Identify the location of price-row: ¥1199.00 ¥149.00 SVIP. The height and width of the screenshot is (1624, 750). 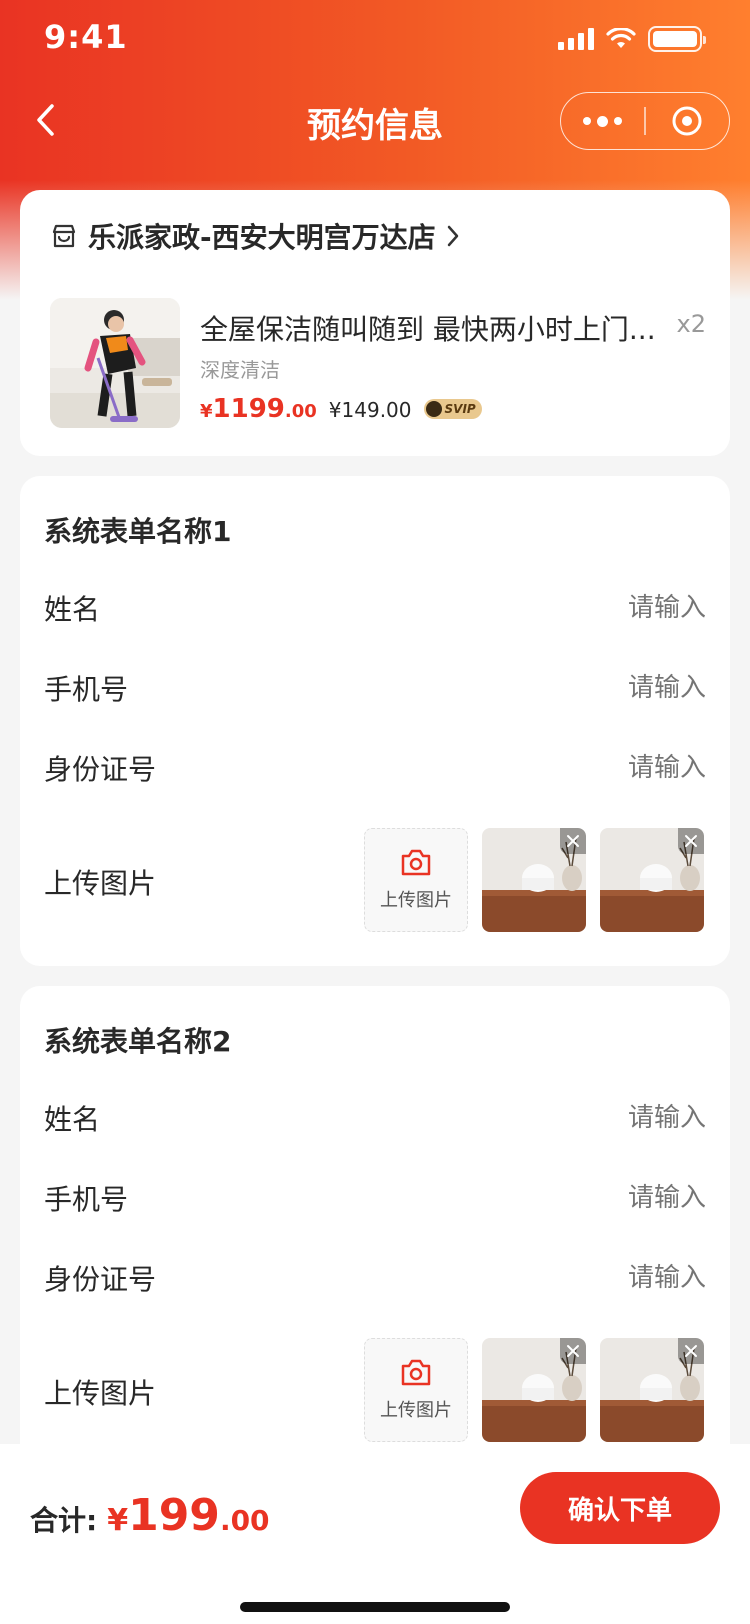
(341, 409).